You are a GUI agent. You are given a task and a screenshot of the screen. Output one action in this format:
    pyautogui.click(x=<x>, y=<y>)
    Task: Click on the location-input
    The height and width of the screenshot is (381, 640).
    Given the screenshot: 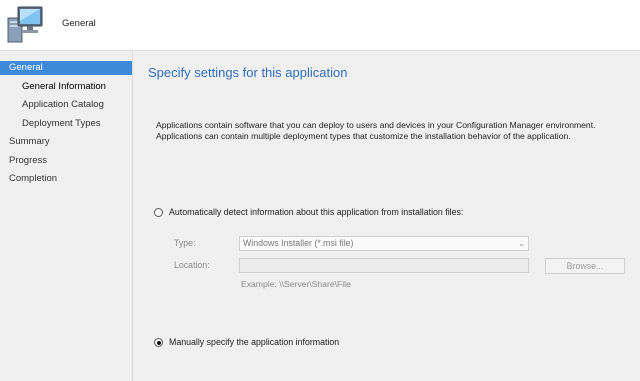 What is the action you would take?
    pyautogui.click(x=384, y=265)
    